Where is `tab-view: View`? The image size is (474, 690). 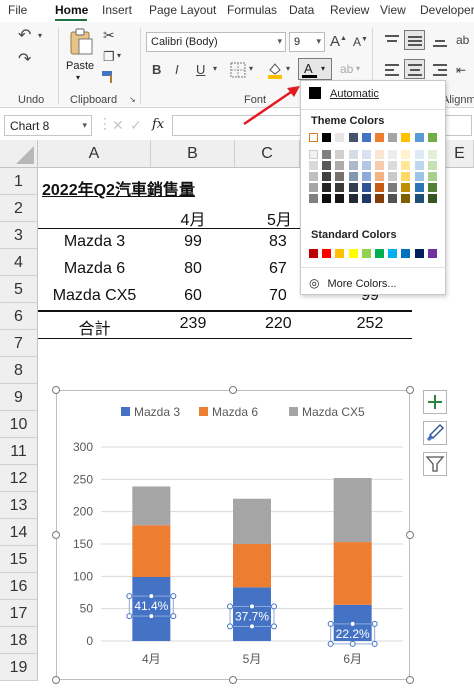 tab-view: View is located at coordinates (393, 10).